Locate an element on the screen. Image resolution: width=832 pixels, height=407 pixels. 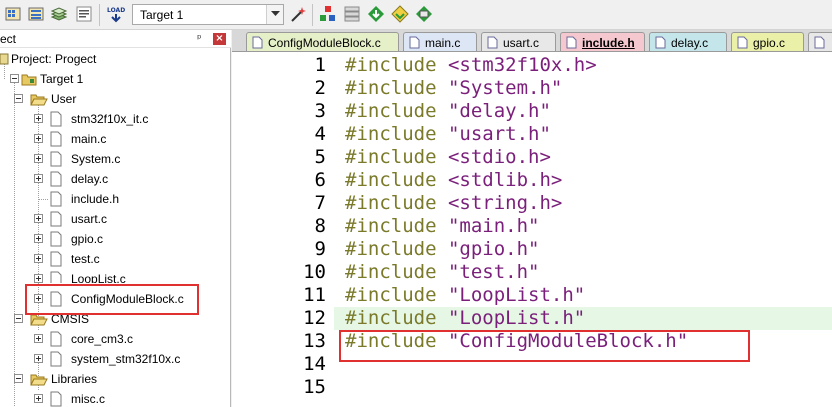
tab-main-c: main.c is located at coordinates (440, 41).